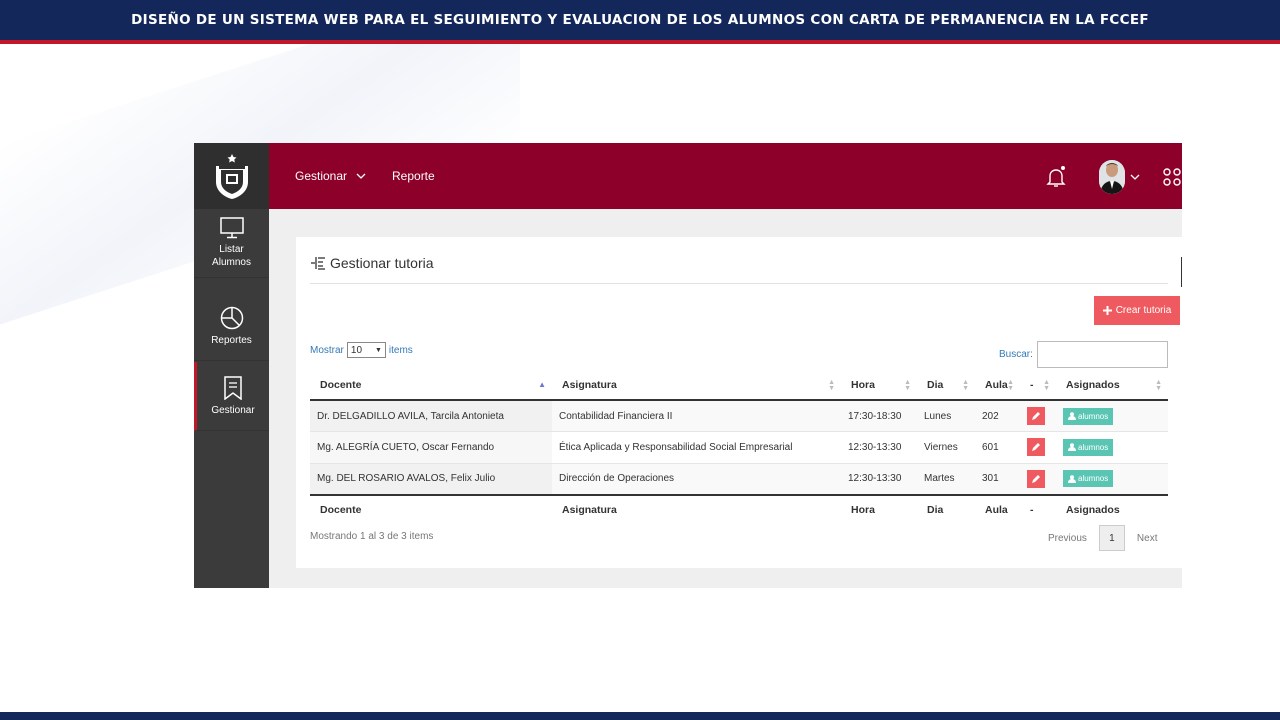 The height and width of the screenshot is (720, 1280). Describe the element at coordinates (1143, 310) in the screenshot. I see `crear-tutoria-label: Crear tutoria` at that location.